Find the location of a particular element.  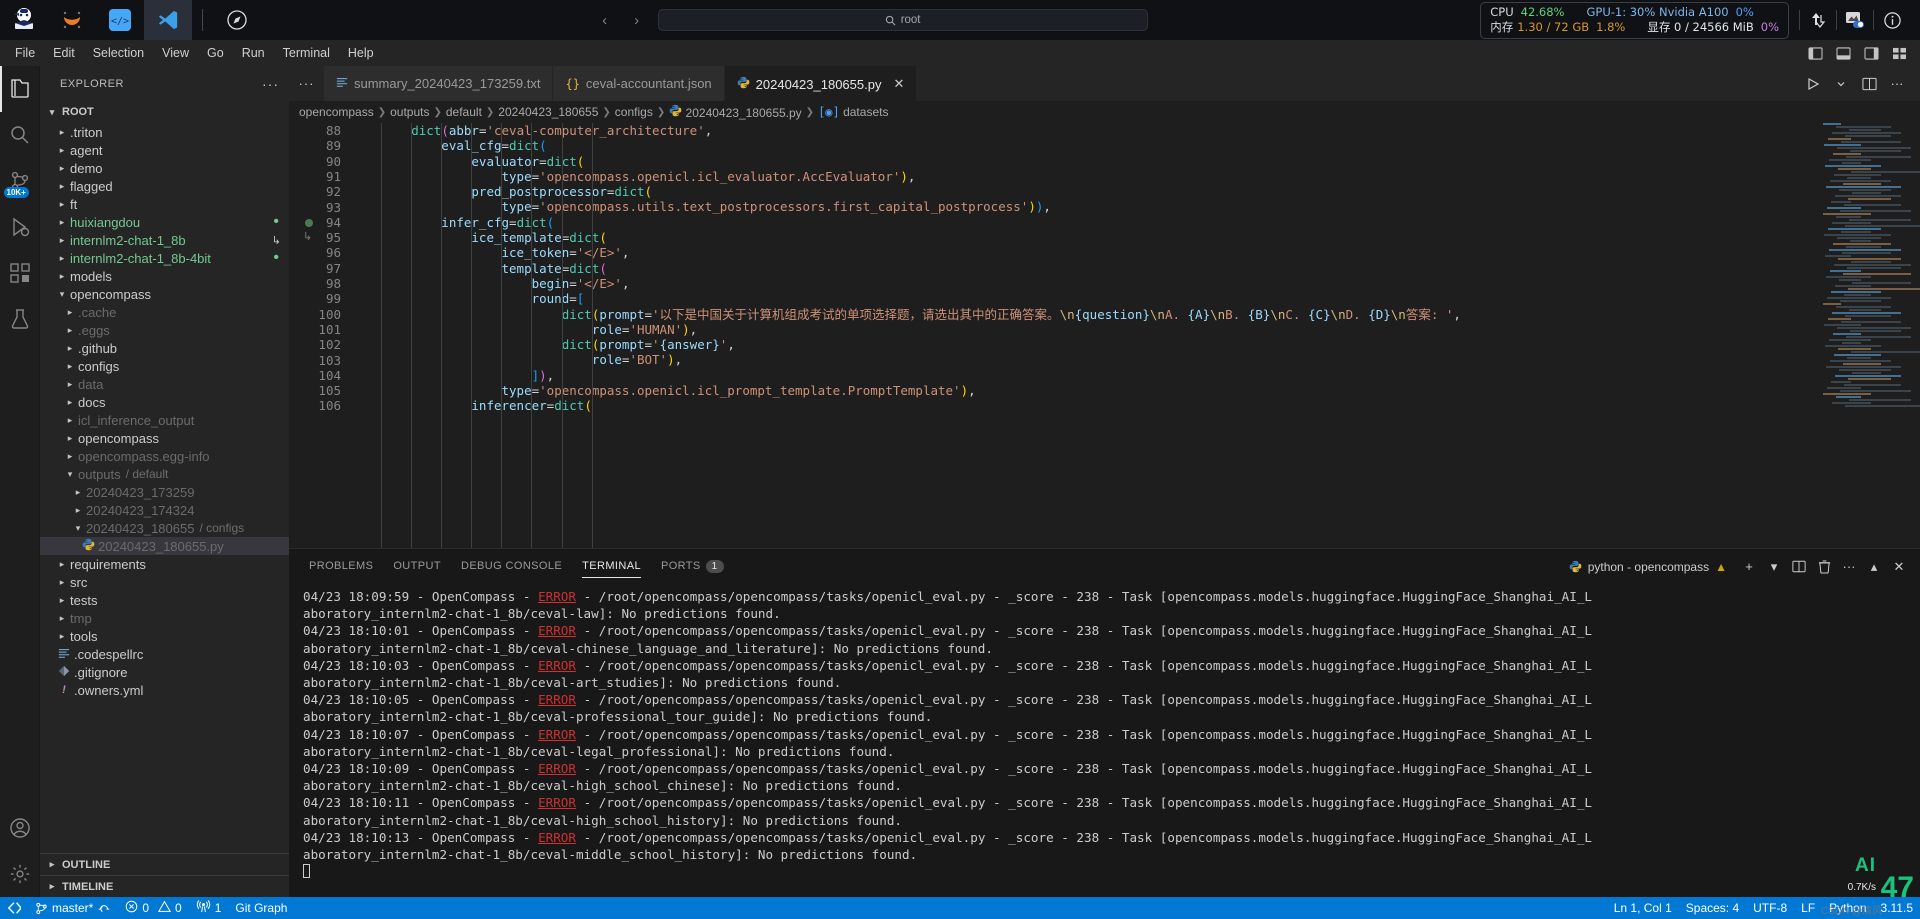

editor-more-actions-icon: ··· is located at coordinates (1897, 83).